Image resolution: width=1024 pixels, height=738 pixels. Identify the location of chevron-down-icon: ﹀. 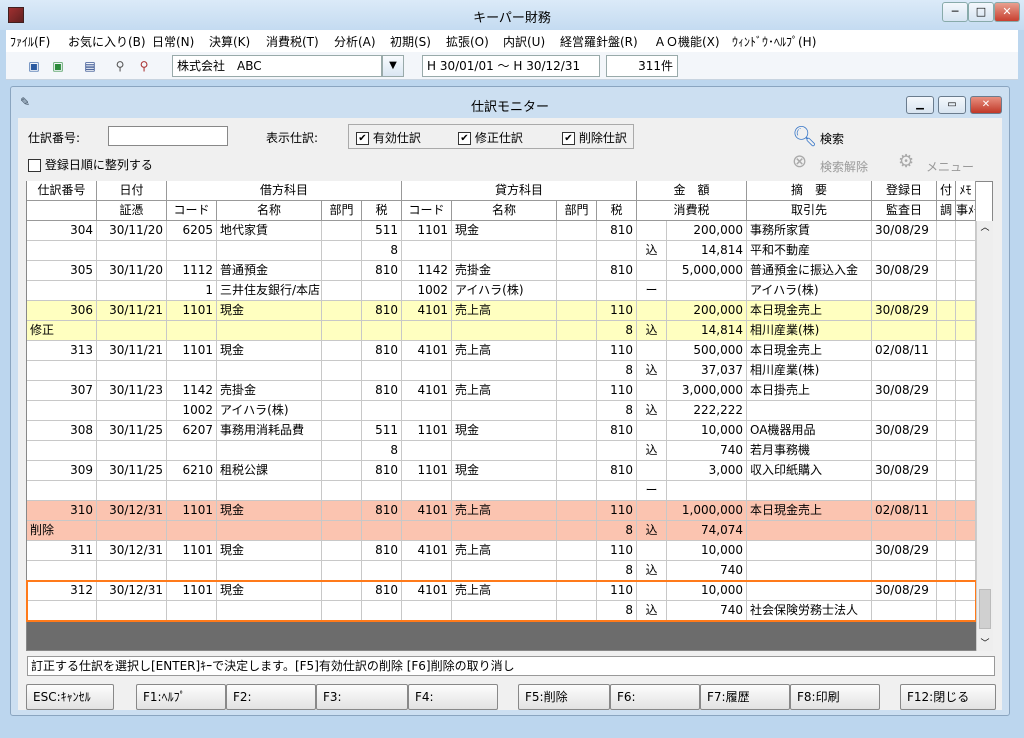
(985, 644).